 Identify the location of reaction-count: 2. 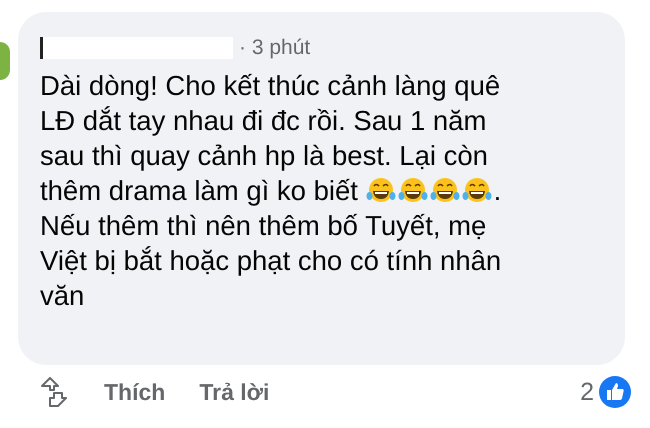
(587, 392).